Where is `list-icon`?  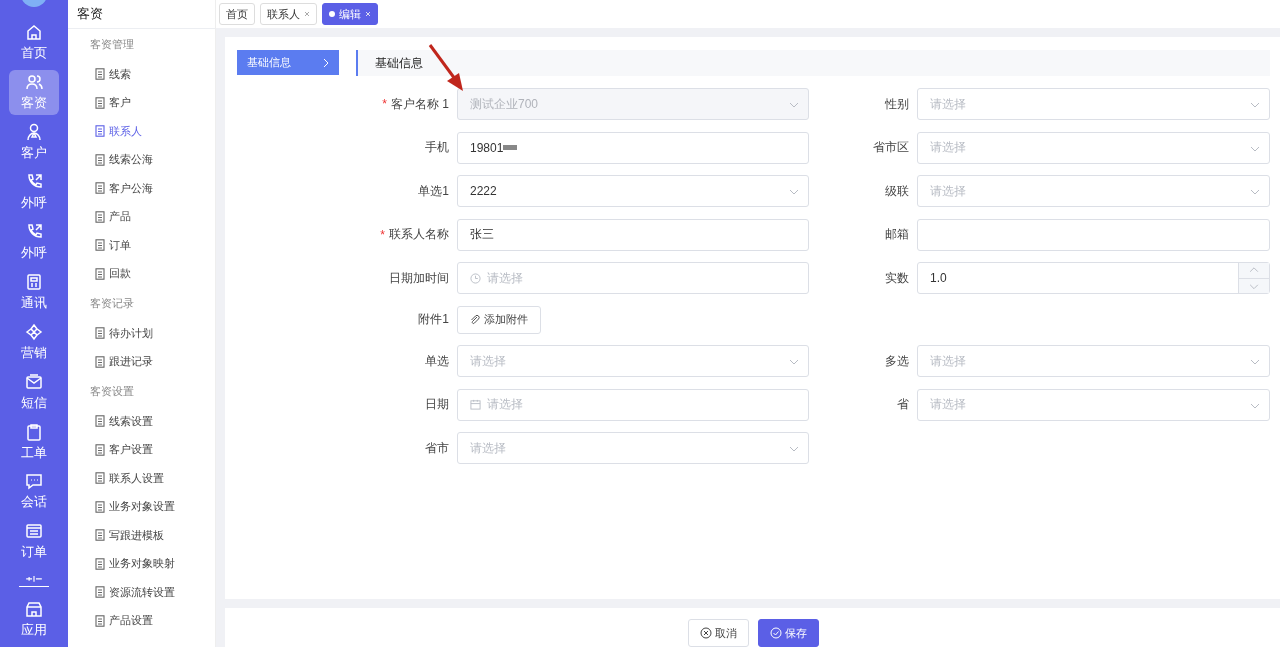 list-icon is located at coordinates (34, 531).